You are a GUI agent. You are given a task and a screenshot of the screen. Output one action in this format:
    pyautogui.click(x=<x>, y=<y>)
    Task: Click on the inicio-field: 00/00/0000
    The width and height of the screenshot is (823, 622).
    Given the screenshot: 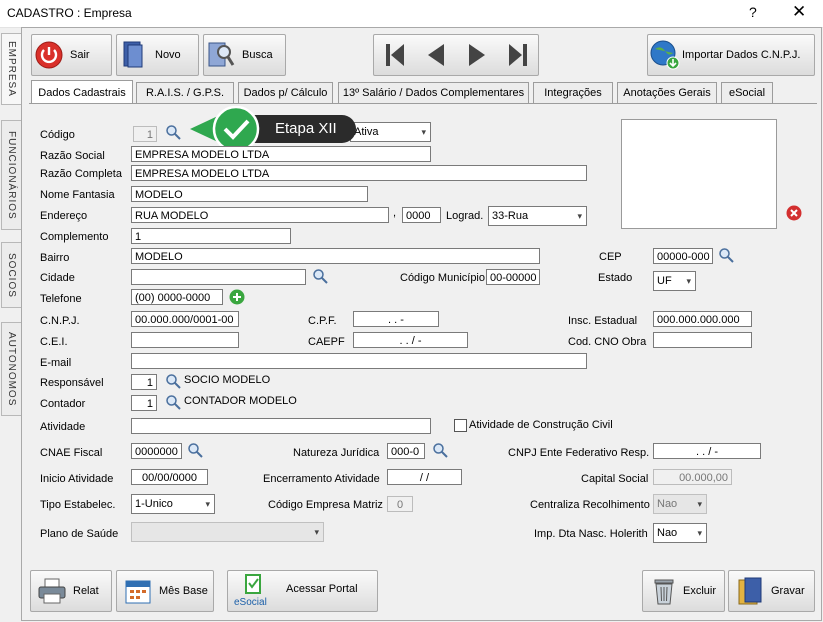 What is the action you would take?
    pyautogui.click(x=169, y=477)
    